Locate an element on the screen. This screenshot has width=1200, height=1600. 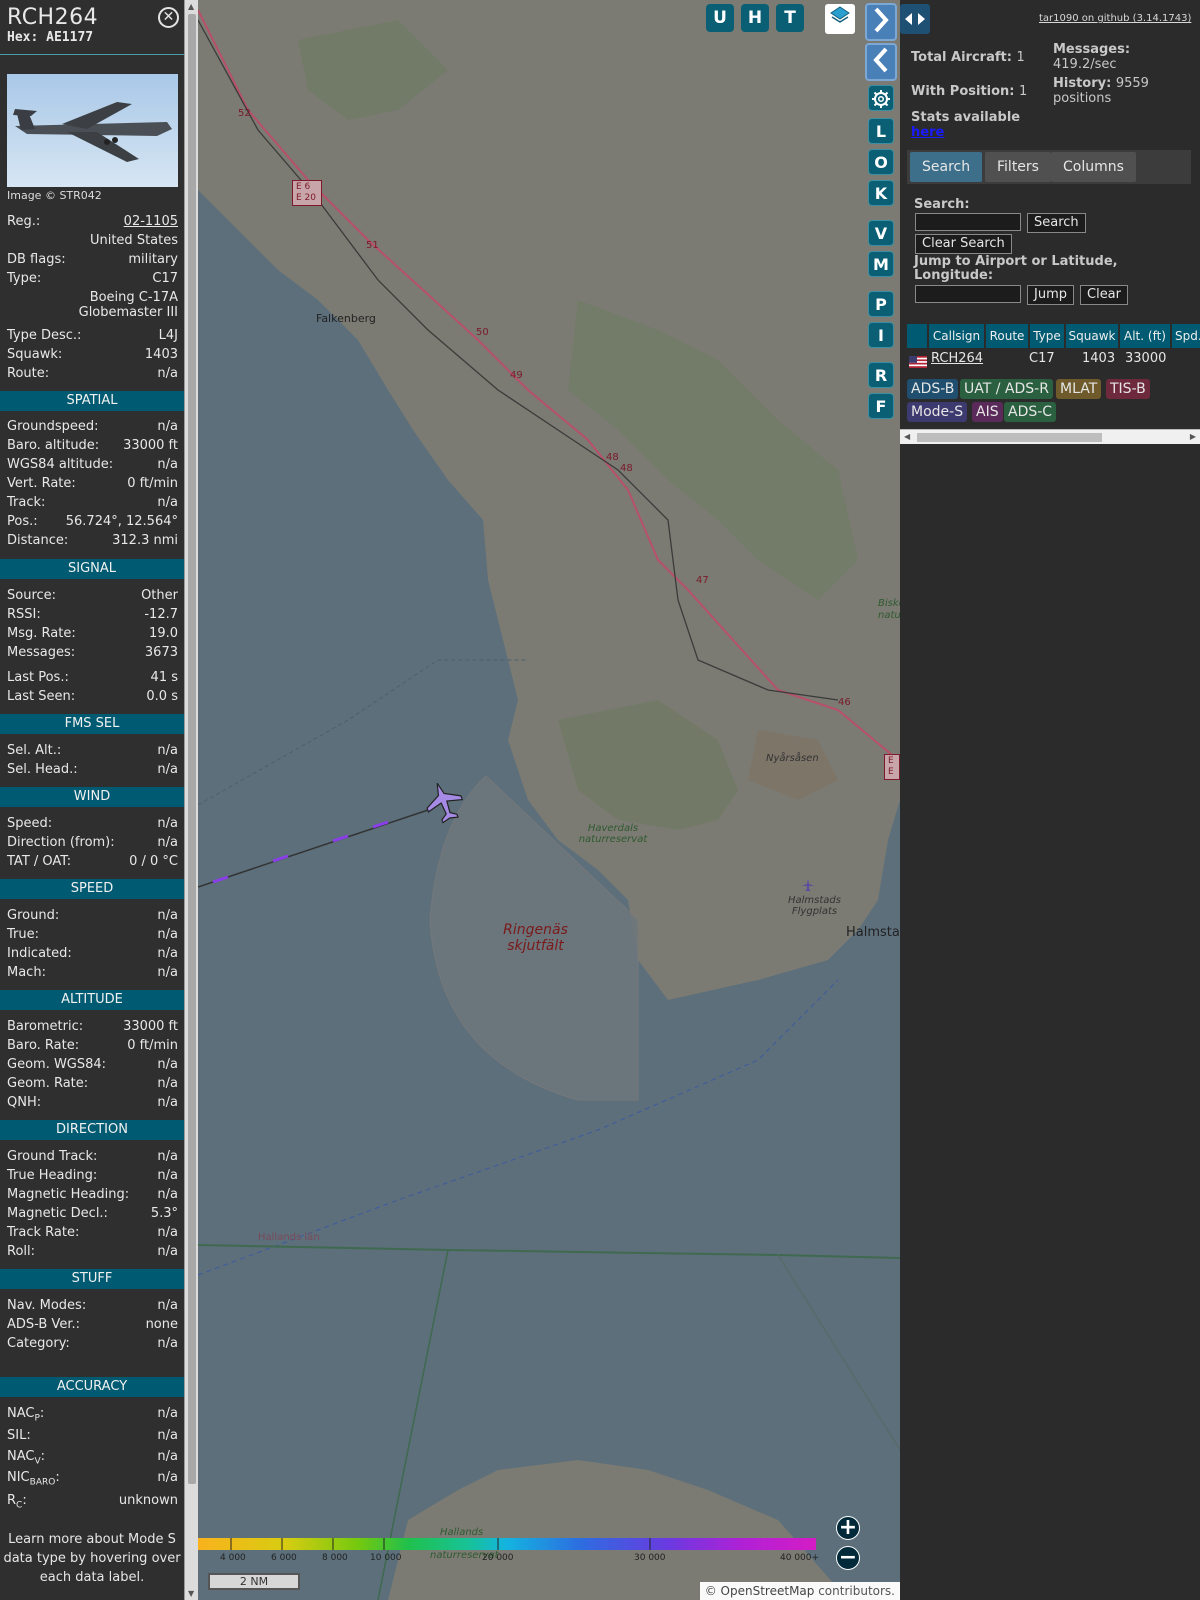
toggle-l-button: L is located at coordinates (881, 131).